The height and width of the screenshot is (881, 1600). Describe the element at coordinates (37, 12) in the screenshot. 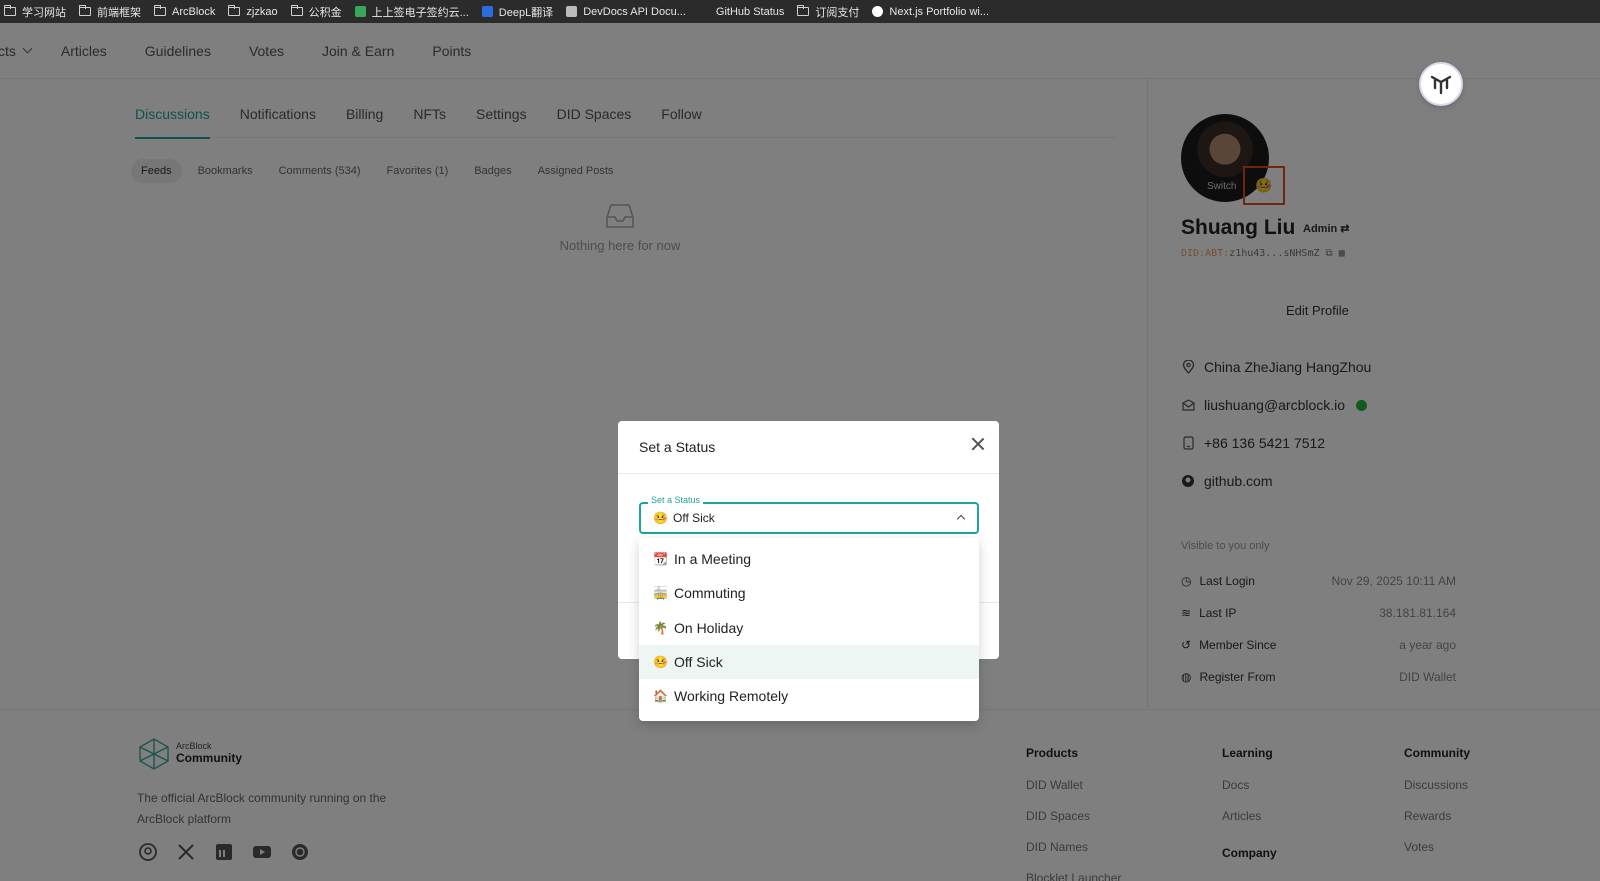

I see `bookmark-item: 学习网站` at that location.